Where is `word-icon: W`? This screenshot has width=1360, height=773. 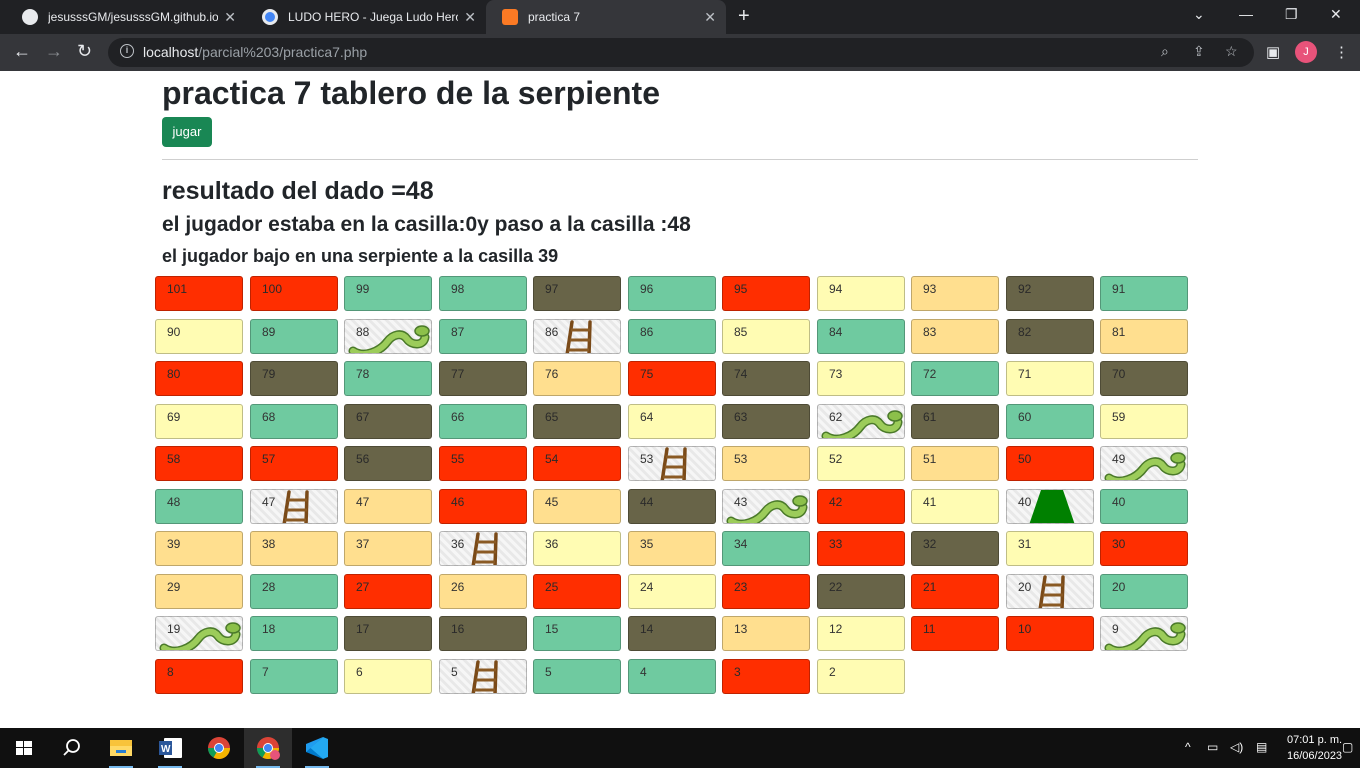
word-icon: W is located at coordinates (170, 748).